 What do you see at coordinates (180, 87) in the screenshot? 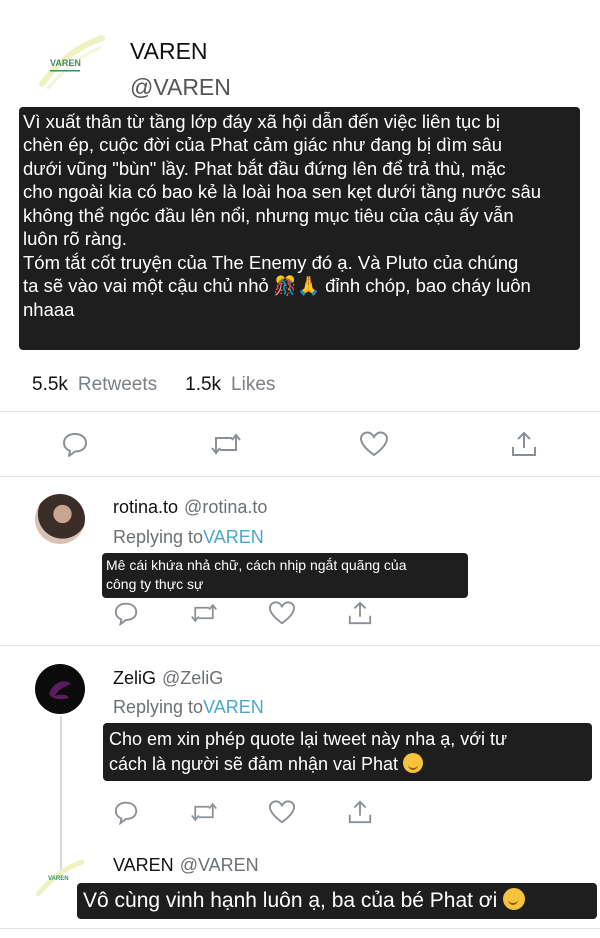
I see `author-handle: @VAREN` at bounding box center [180, 87].